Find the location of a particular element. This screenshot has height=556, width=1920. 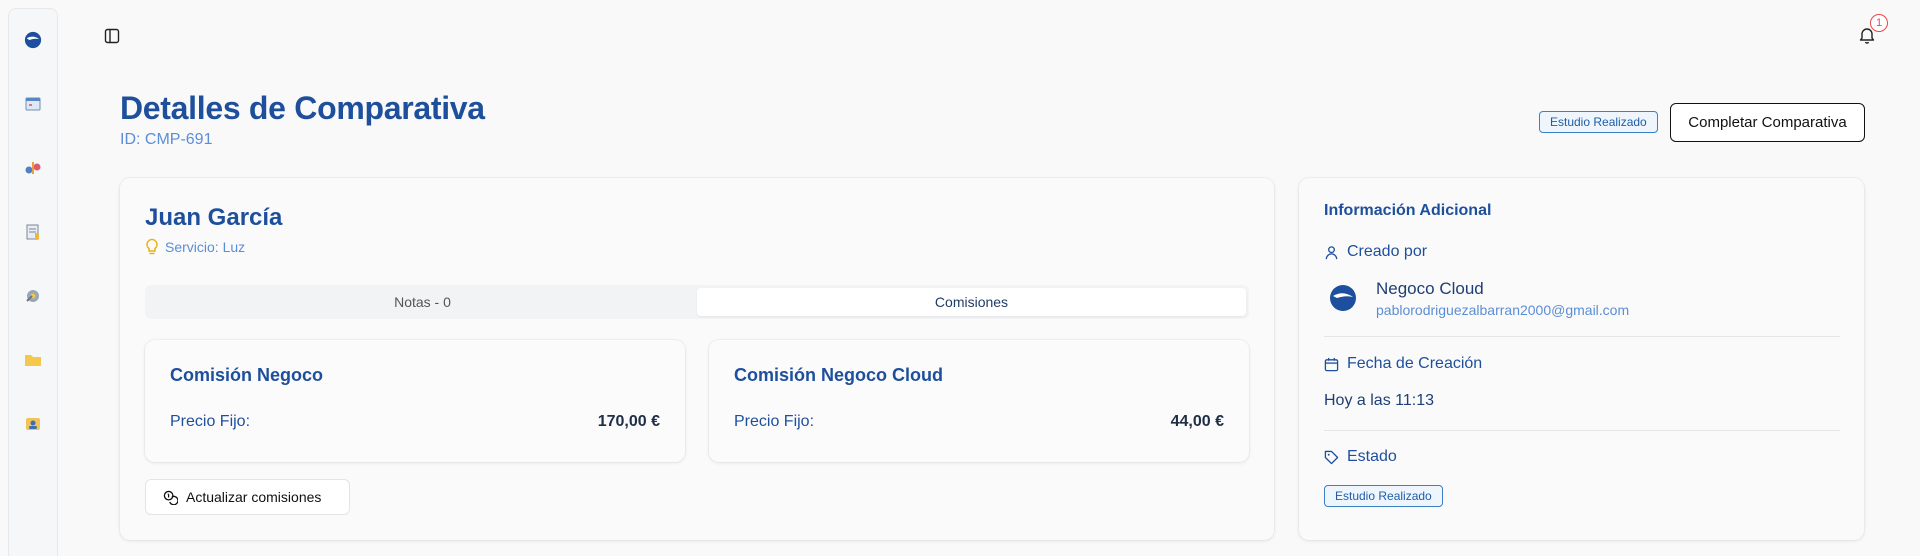

panel-left-icon is located at coordinates (112, 36).